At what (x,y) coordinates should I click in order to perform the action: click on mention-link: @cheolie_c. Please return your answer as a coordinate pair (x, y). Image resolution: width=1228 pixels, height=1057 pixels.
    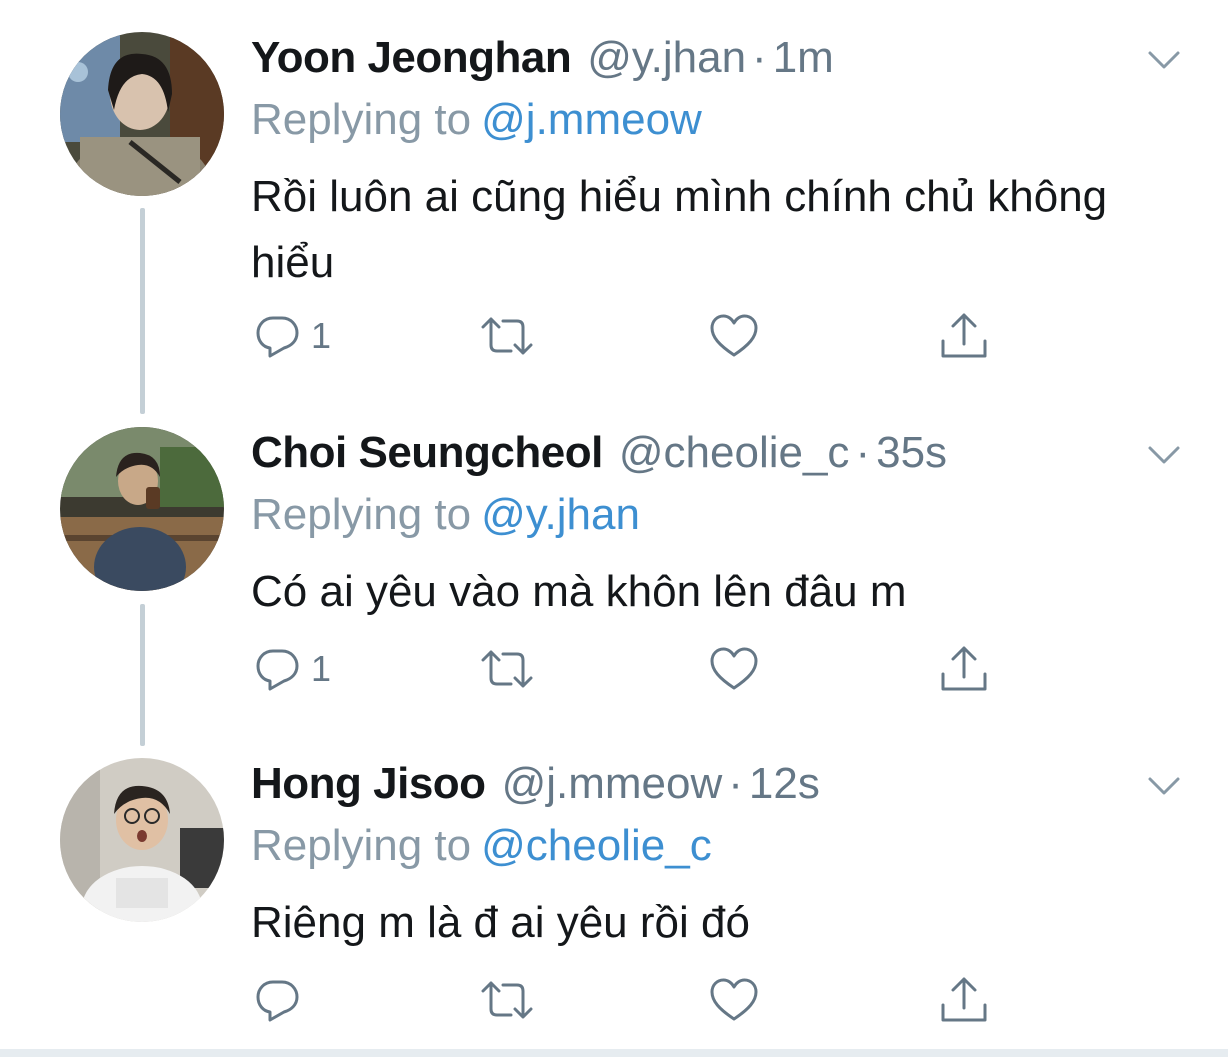
    Looking at the image, I should click on (596, 845).